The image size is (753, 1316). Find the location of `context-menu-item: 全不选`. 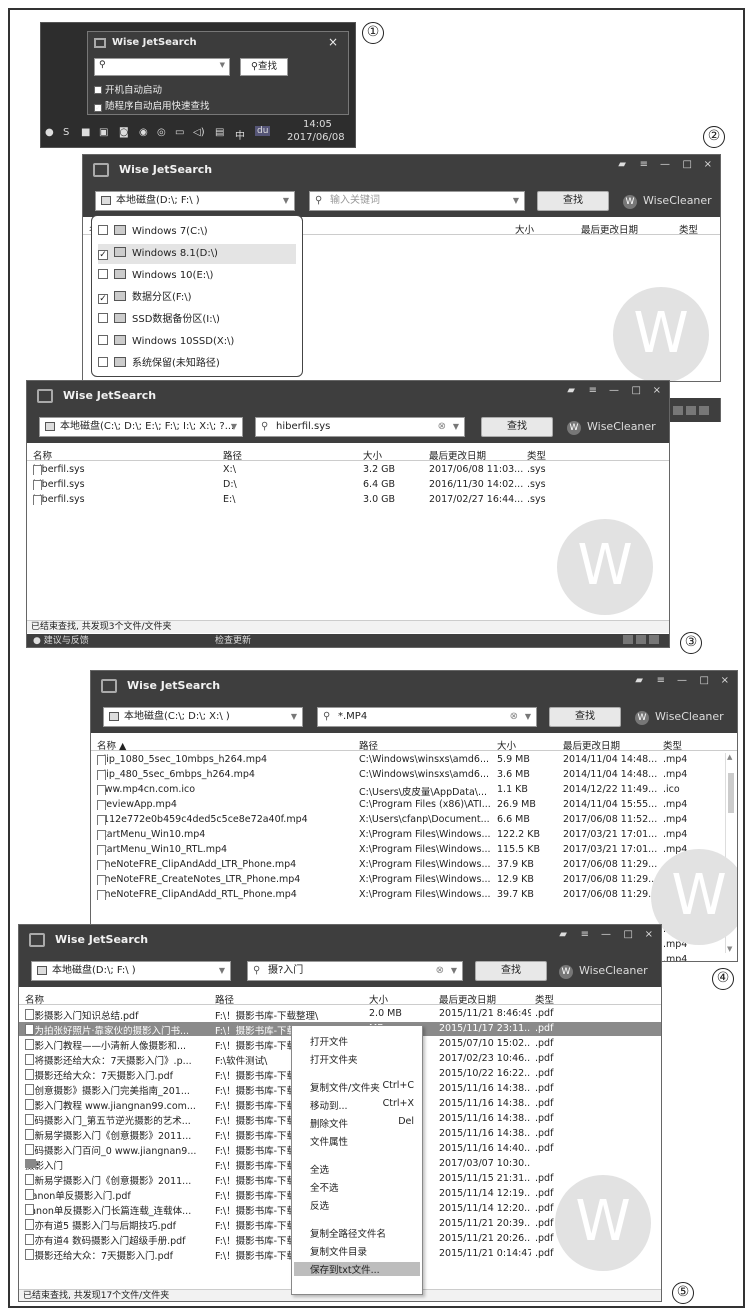

context-menu-item: 全不选 is located at coordinates (362, 1187).